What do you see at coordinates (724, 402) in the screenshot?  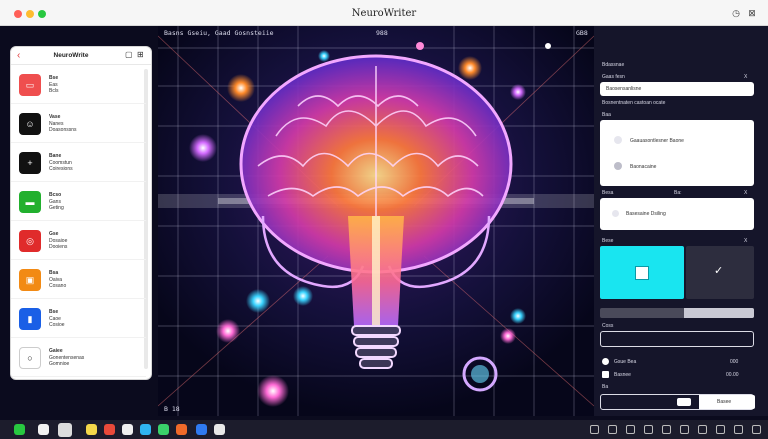 I see `apply-button-label: Basee` at bounding box center [724, 402].